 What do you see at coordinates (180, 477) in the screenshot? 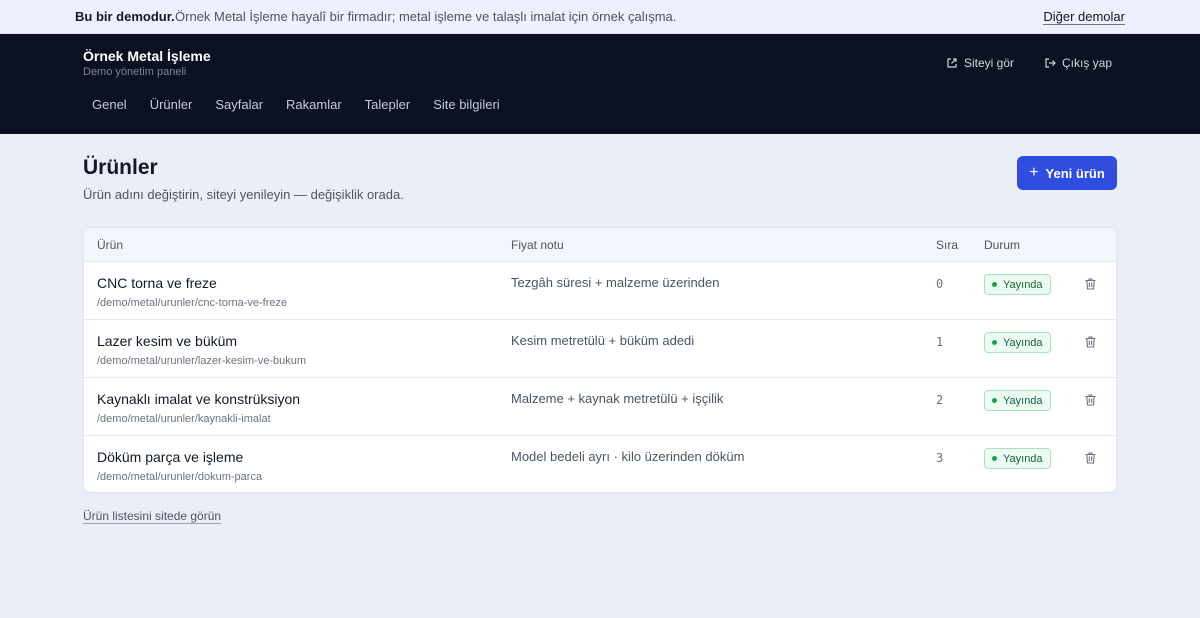
I see `product-path: /demo/metal/urunler/dokum-parca` at bounding box center [180, 477].